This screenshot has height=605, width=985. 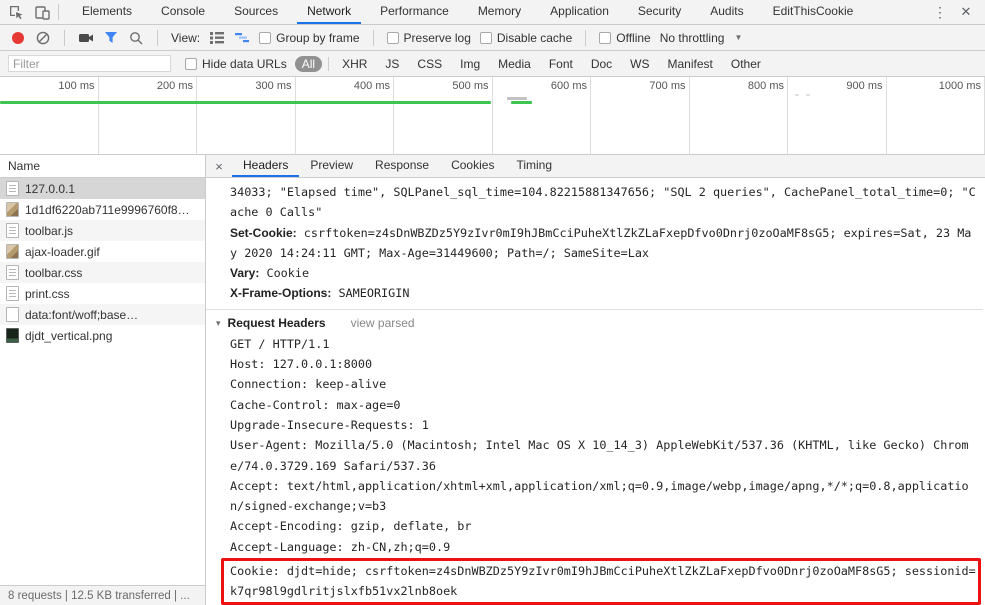 What do you see at coordinates (485, 37) in the screenshot?
I see `disable-cache-checkbox` at bounding box center [485, 37].